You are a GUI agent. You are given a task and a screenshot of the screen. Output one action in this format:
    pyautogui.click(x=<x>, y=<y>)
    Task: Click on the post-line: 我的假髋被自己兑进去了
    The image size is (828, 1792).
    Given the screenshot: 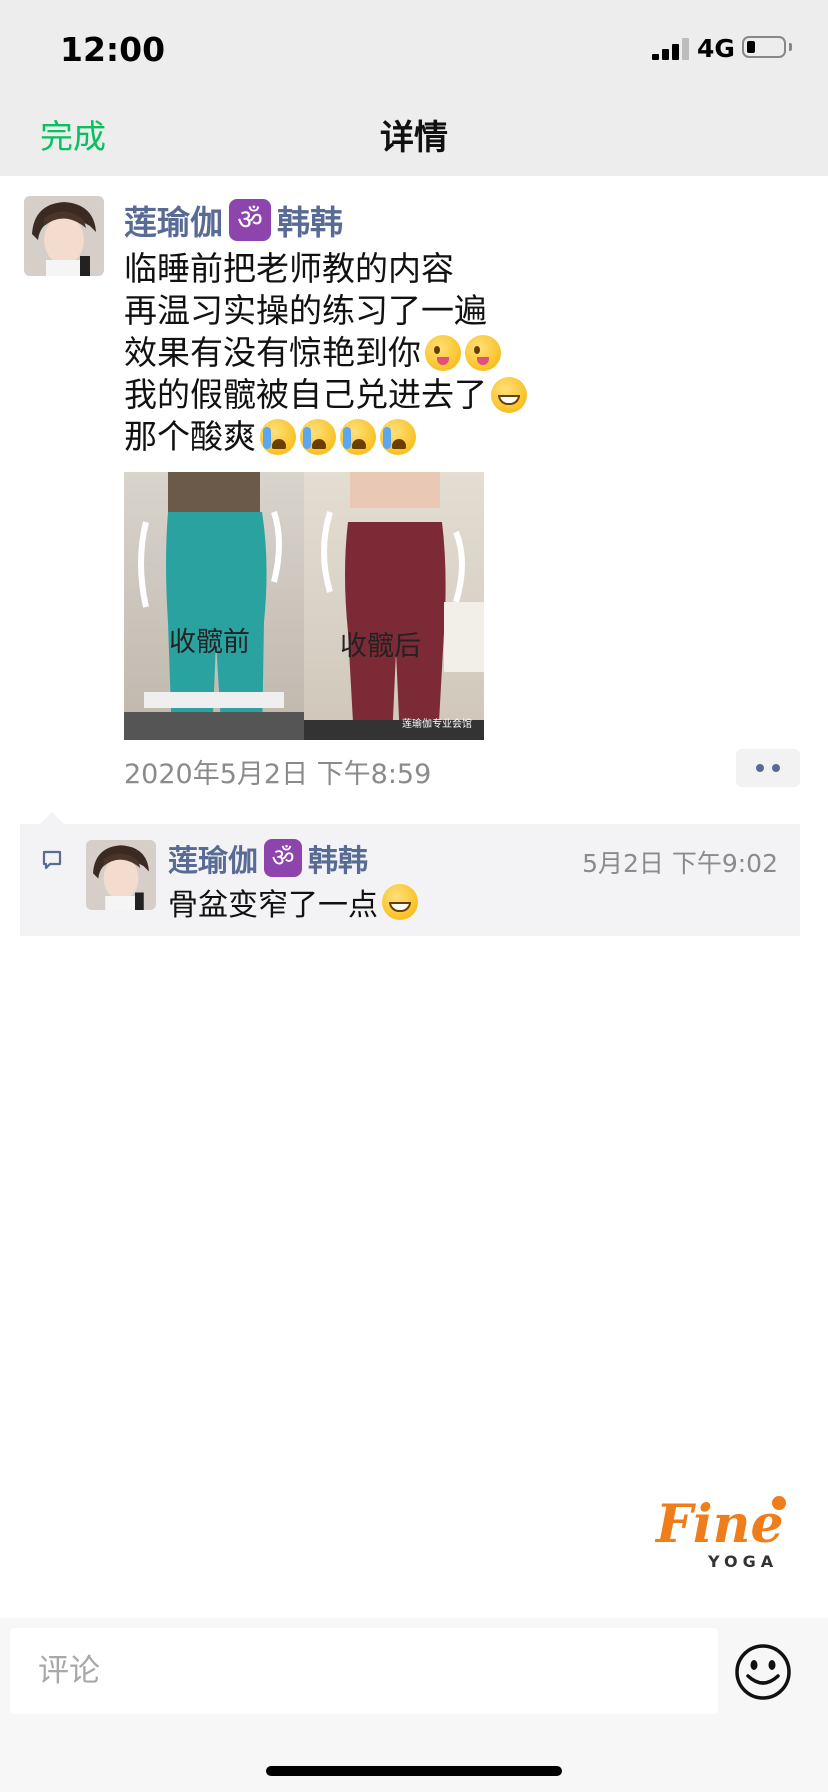 What is the action you would take?
    pyautogui.click(x=325, y=395)
    